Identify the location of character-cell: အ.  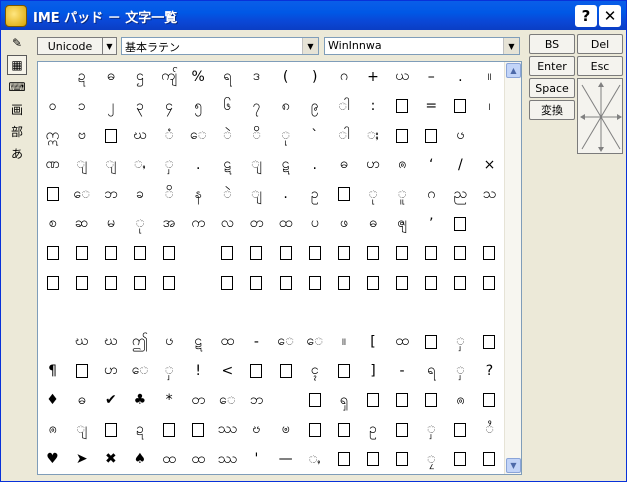
(169, 223).